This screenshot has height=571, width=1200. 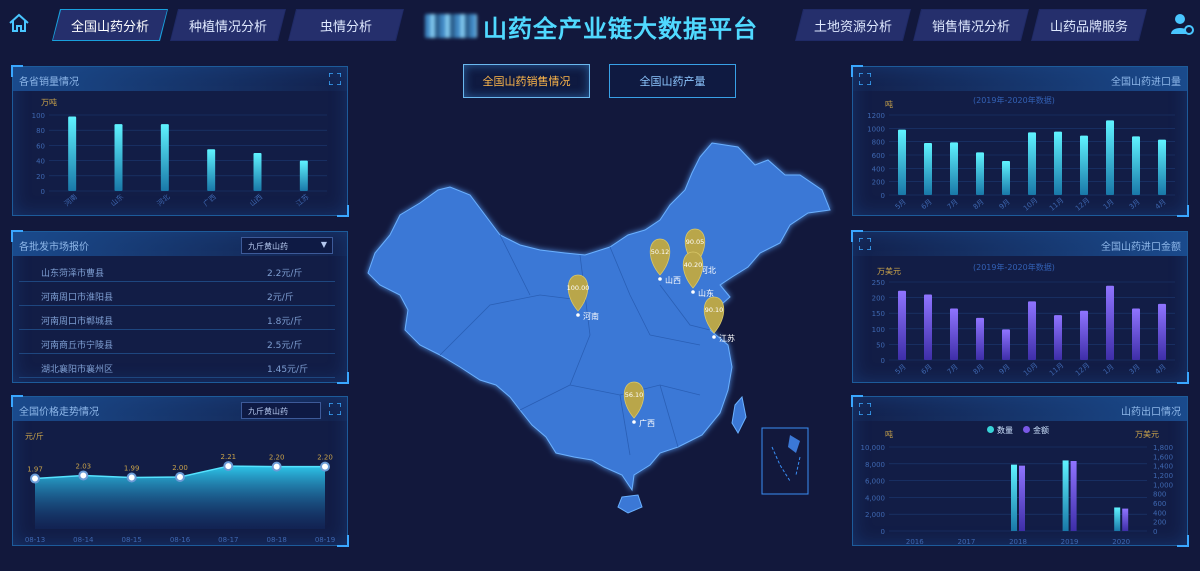 I want to click on marker-value: 56.10, so click(x=634, y=395).